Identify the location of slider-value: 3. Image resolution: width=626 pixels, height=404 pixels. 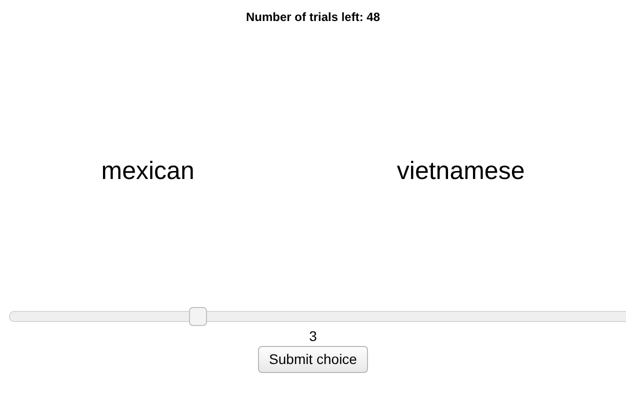
(313, 336).